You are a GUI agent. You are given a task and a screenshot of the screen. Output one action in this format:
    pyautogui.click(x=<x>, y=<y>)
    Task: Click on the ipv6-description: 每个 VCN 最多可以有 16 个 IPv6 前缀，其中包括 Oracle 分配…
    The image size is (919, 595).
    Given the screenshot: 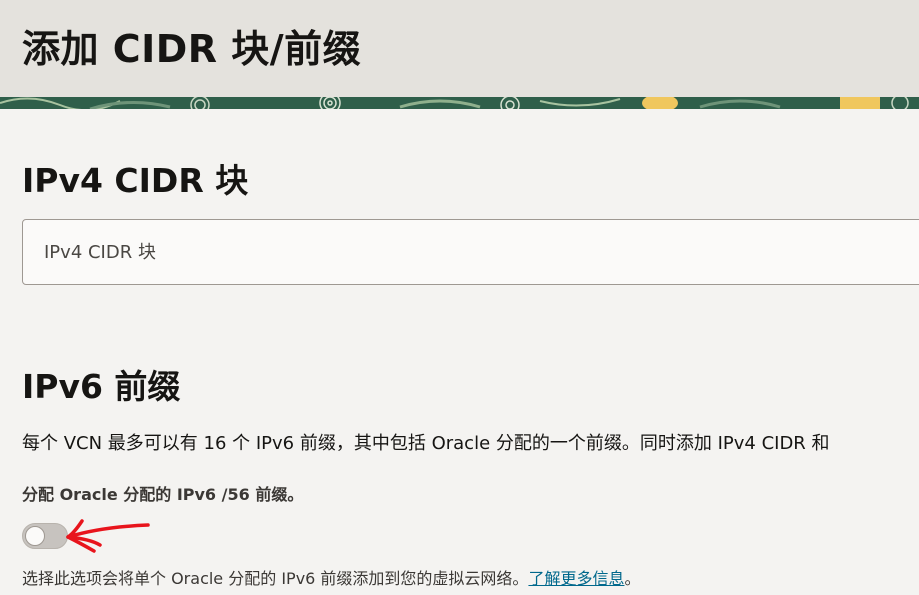 What is the action you would take?
    pyautogui.click(x=426, y=443)
    